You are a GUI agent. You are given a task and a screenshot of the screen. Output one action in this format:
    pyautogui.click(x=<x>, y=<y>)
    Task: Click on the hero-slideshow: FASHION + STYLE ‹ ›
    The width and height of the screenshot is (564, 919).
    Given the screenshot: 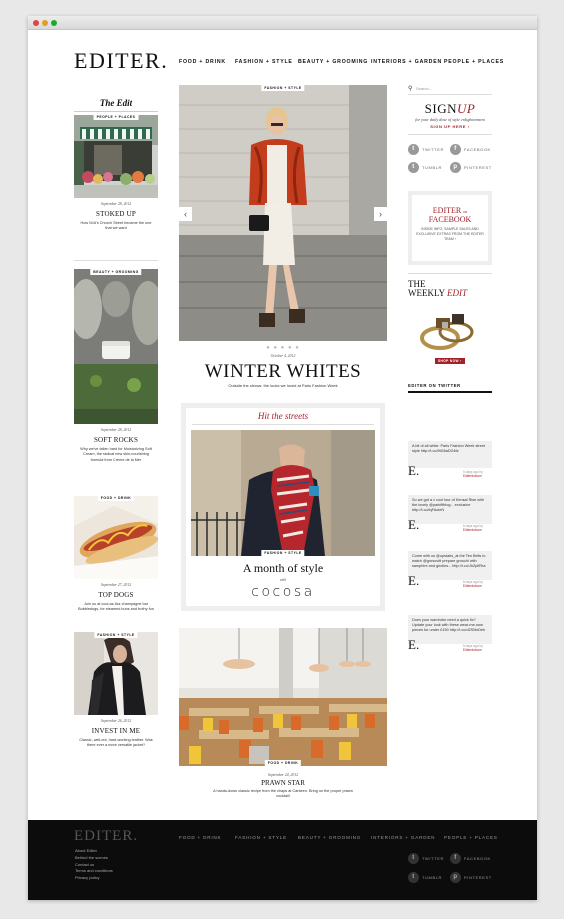 What is the action you would take?
    pyautogui.click(x=283, y=213)
    